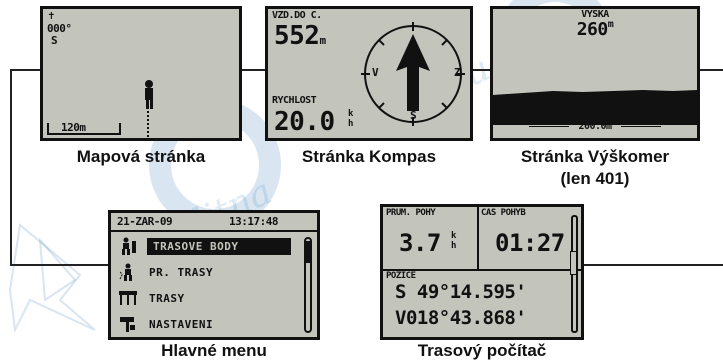 The image size is (723, 363). I want to click on menu-date: 21-ZAR-09, so click(145, 221).